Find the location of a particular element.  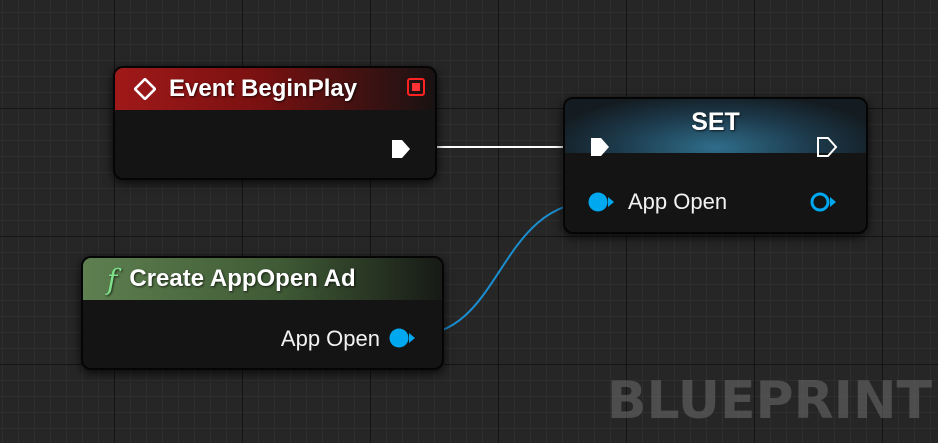

set-node: SET App Open is located at coordinates (715, 165).